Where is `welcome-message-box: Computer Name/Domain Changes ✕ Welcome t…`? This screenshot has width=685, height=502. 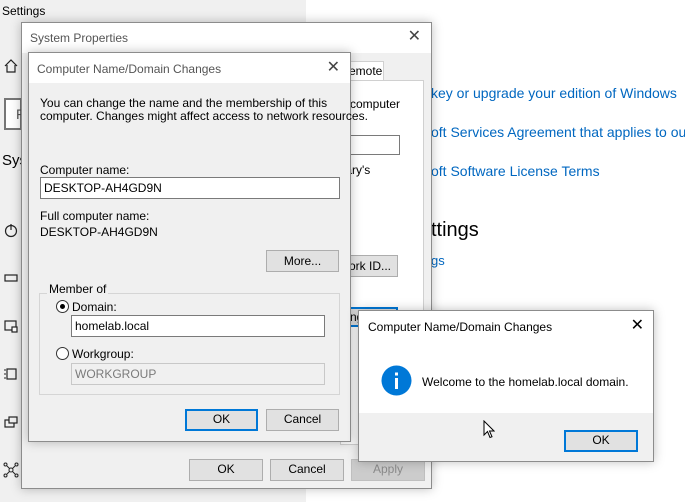
welcome-message-box: Computer Name/Domain Changes ✕ Welcome t… is located at coordinates (506, 386).